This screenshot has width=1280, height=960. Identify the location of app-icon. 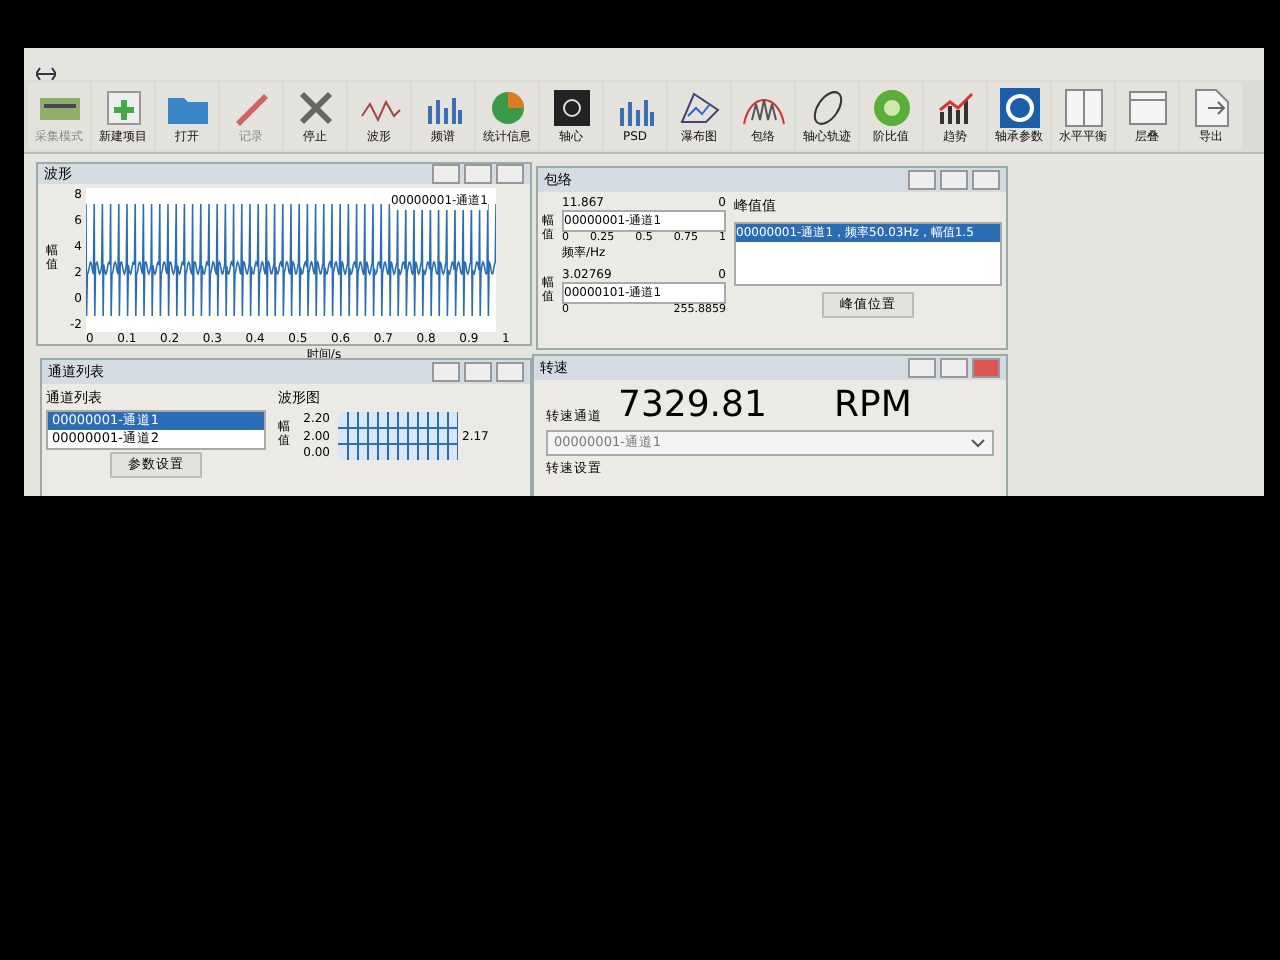
(46, 74).